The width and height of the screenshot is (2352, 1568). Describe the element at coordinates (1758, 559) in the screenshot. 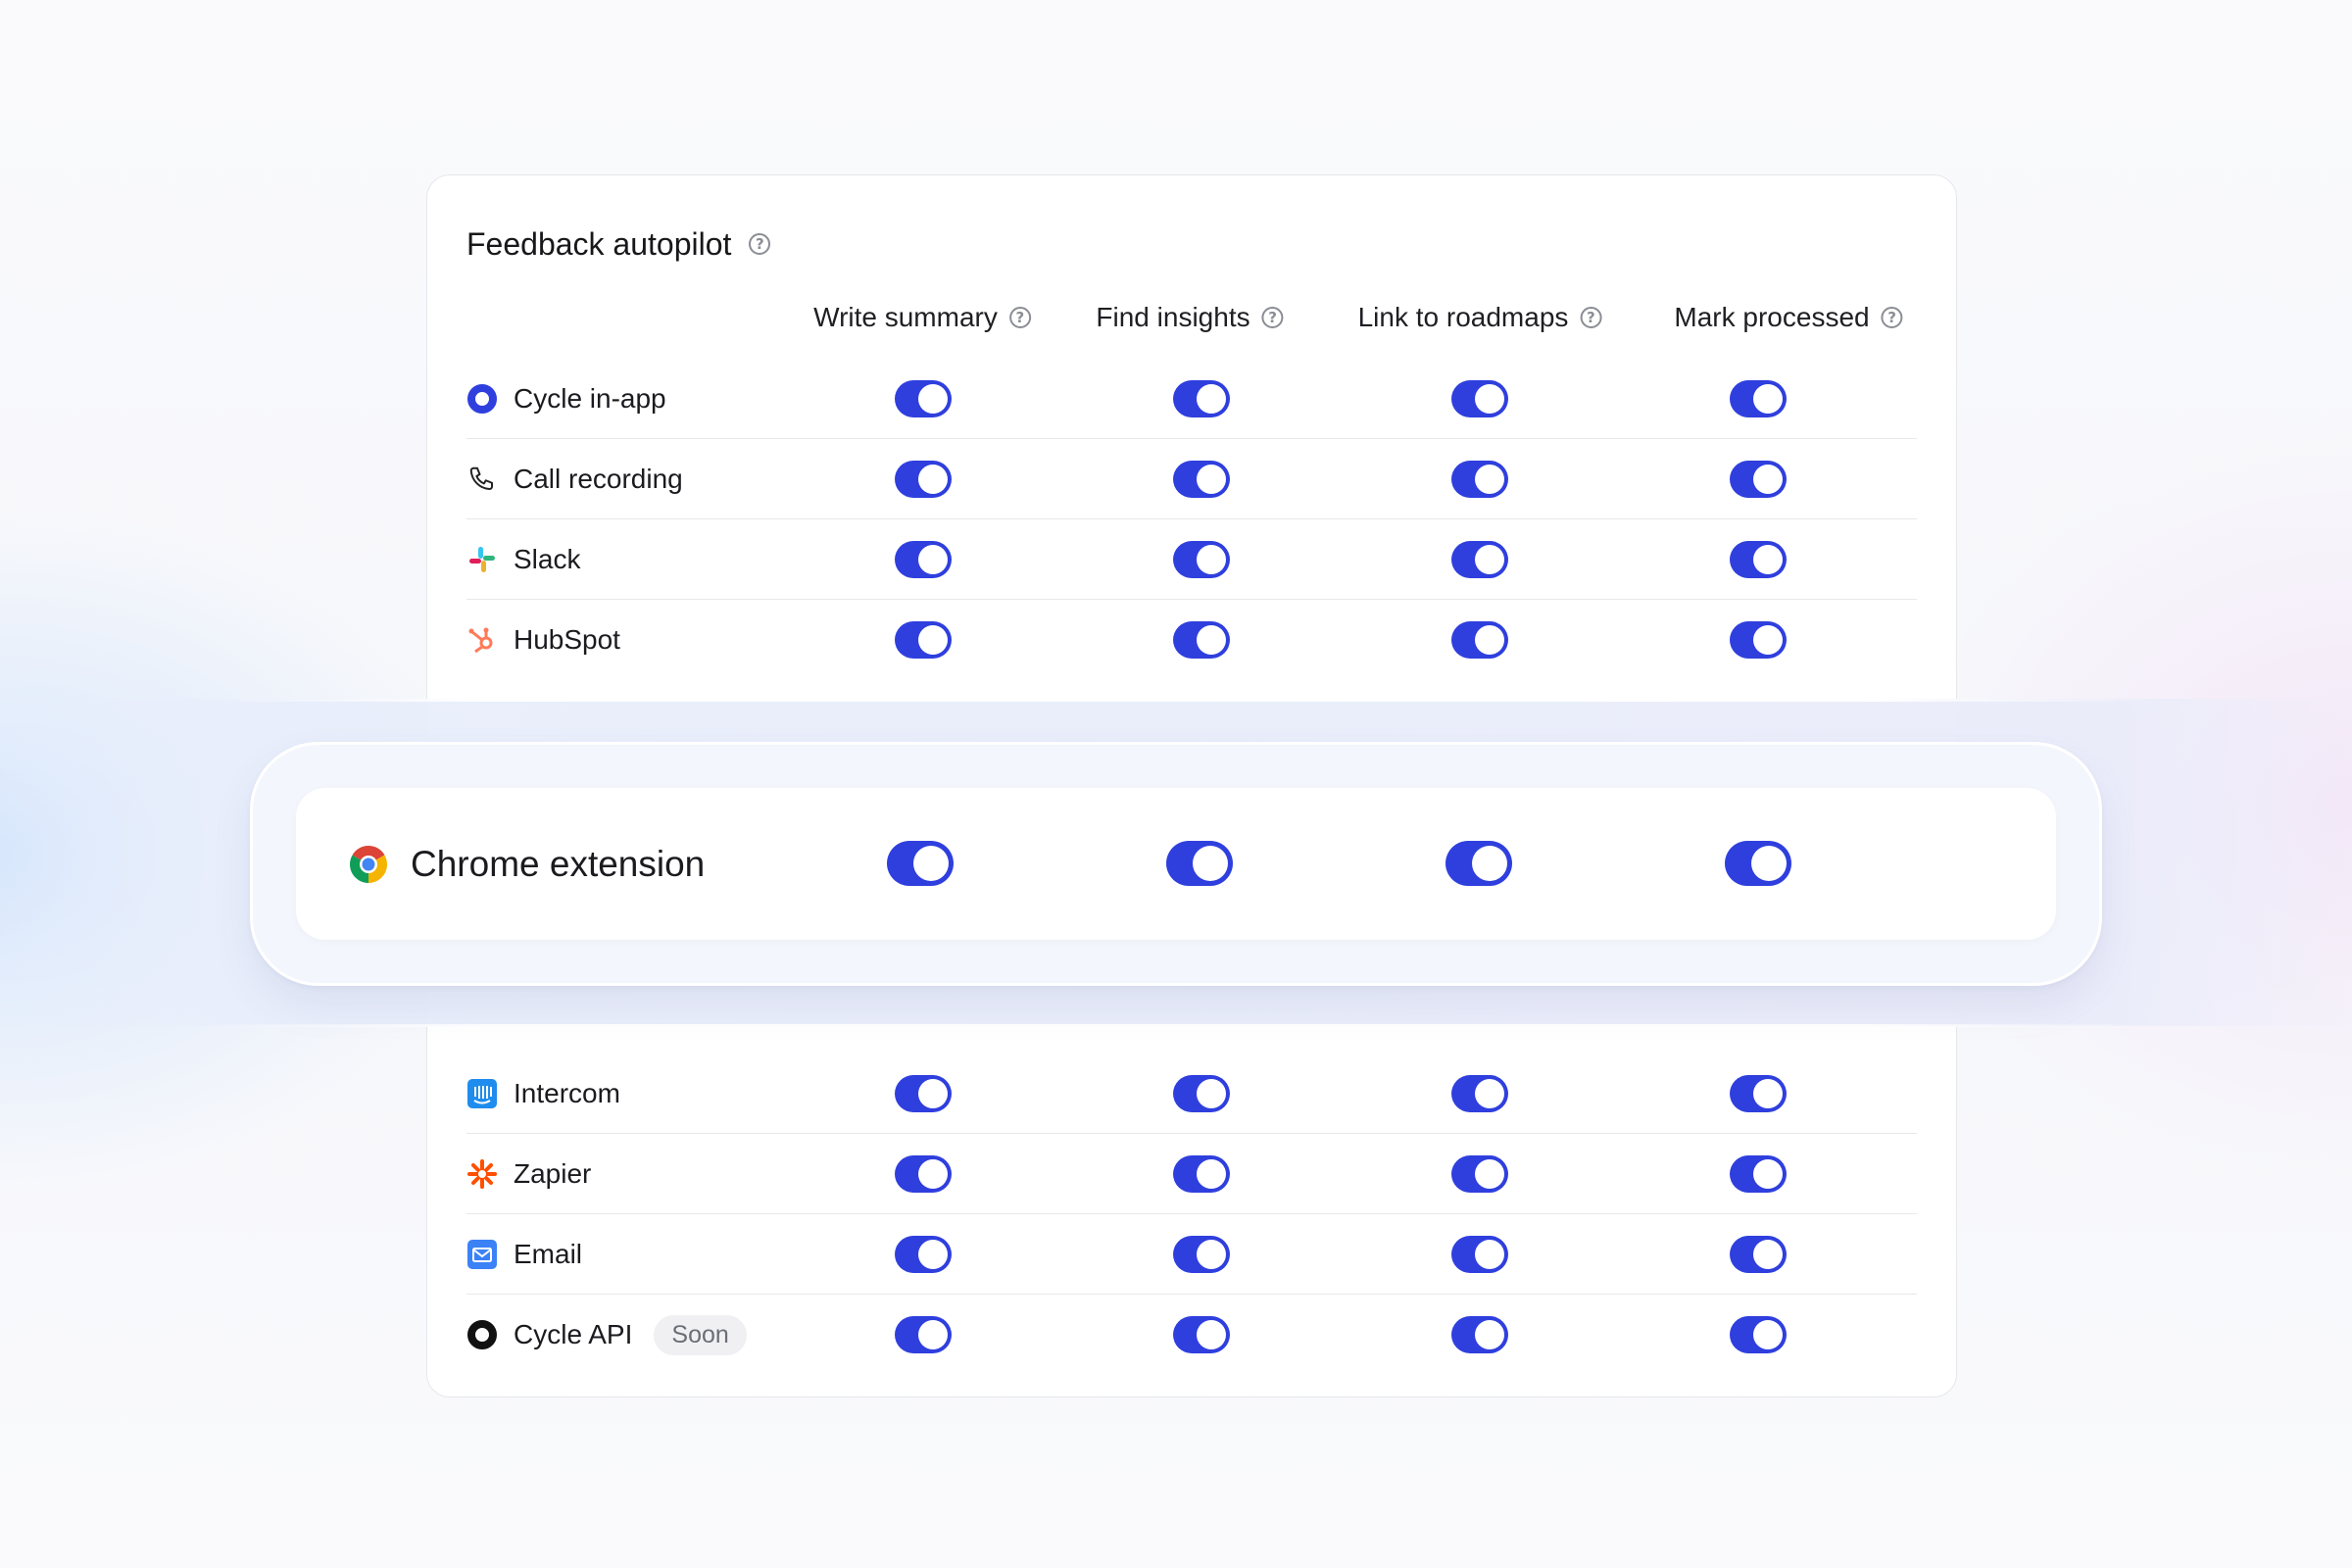

I see `toggle-slack-mark-processed` at that location.